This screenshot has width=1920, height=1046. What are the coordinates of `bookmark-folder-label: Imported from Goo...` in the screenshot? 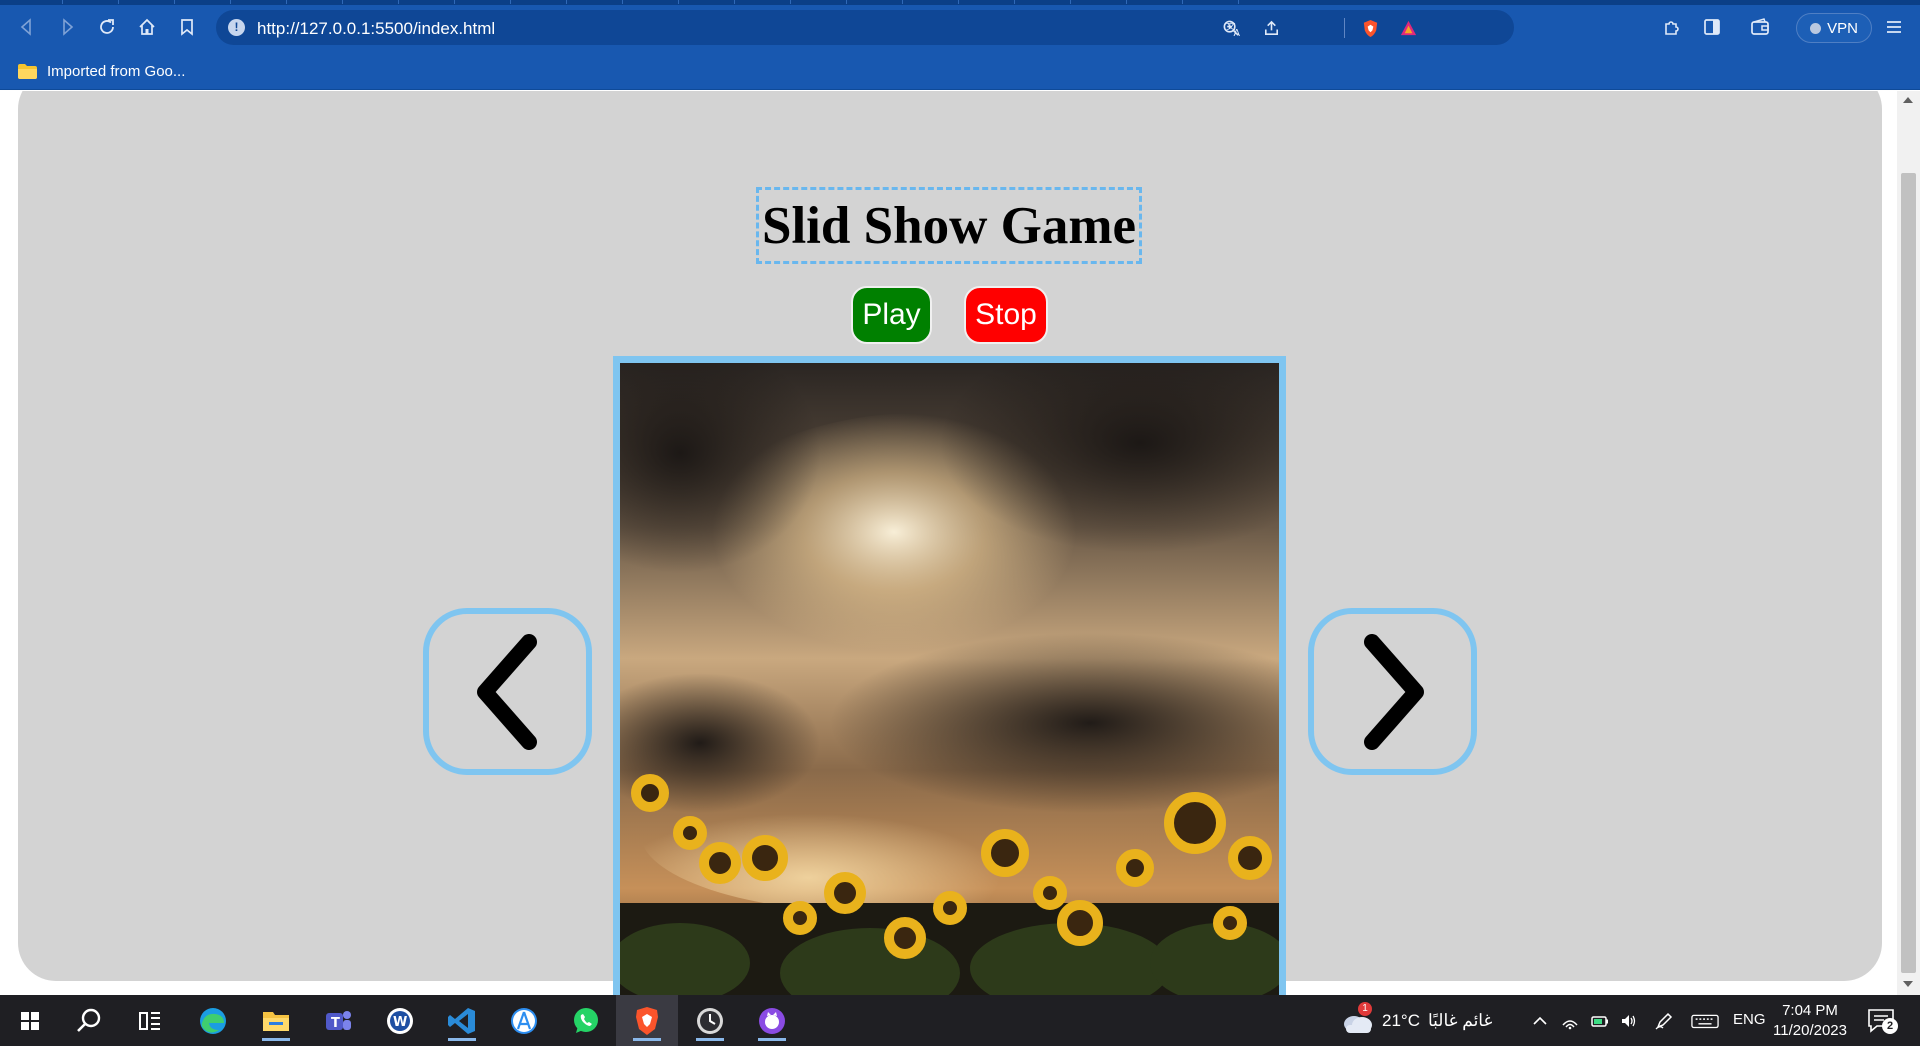 It's located at (116, 71).